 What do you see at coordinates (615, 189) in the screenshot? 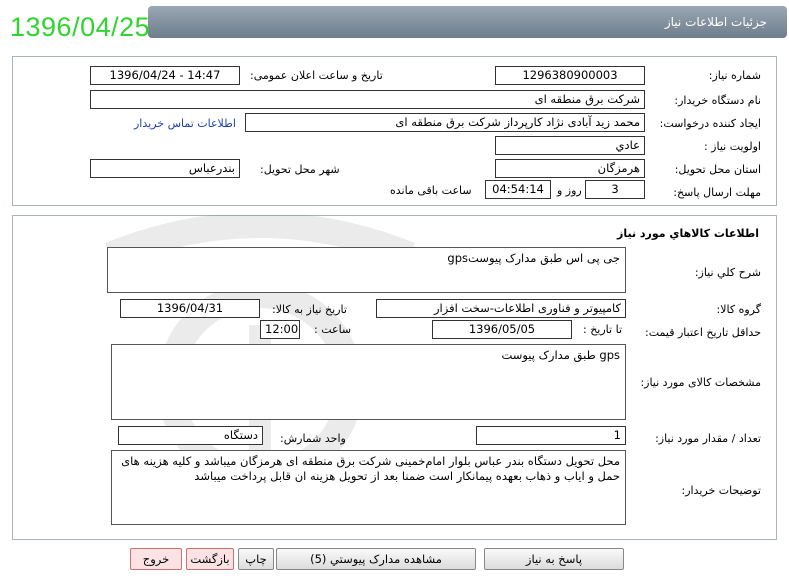
I see `deadline-days-field: 3` at bounding box center [615, 189].